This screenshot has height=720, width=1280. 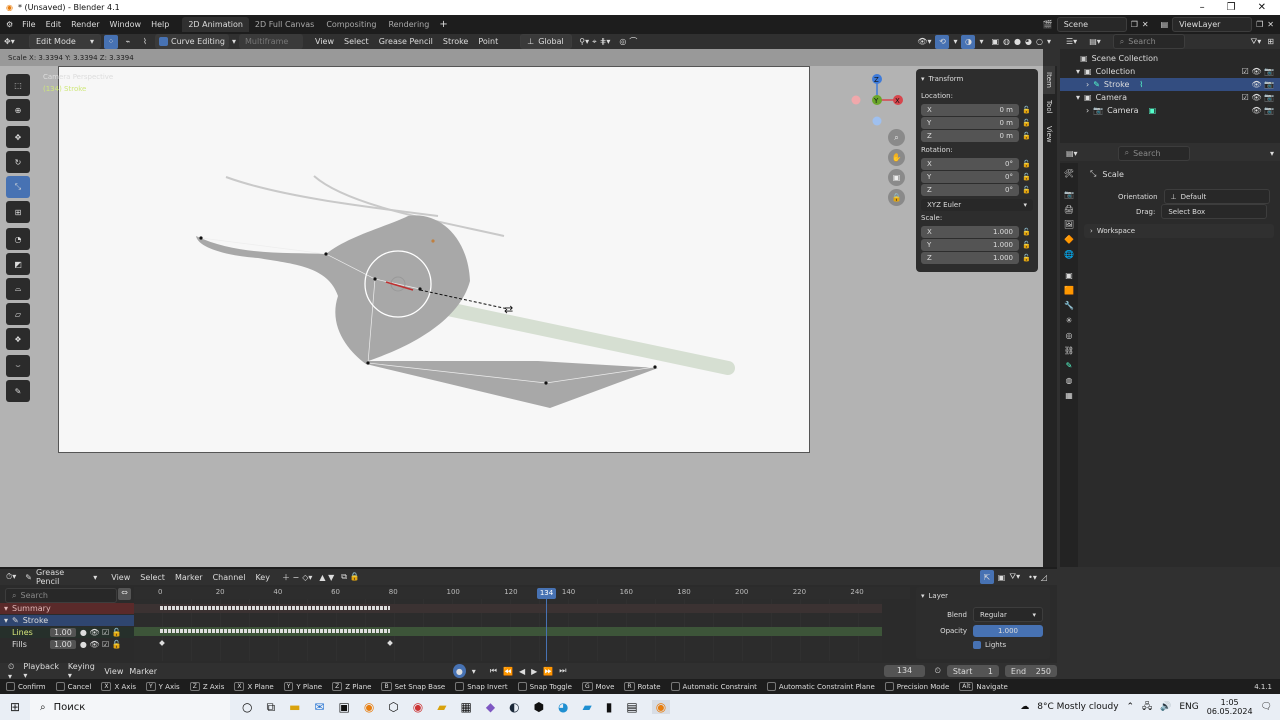 I want to click on scale-x-field: X 1.000, so click(x=970, y=232).